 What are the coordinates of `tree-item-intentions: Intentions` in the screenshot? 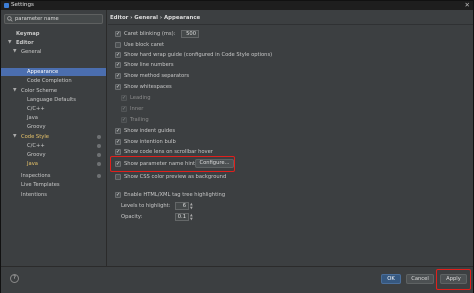 It's located at (53, 195).